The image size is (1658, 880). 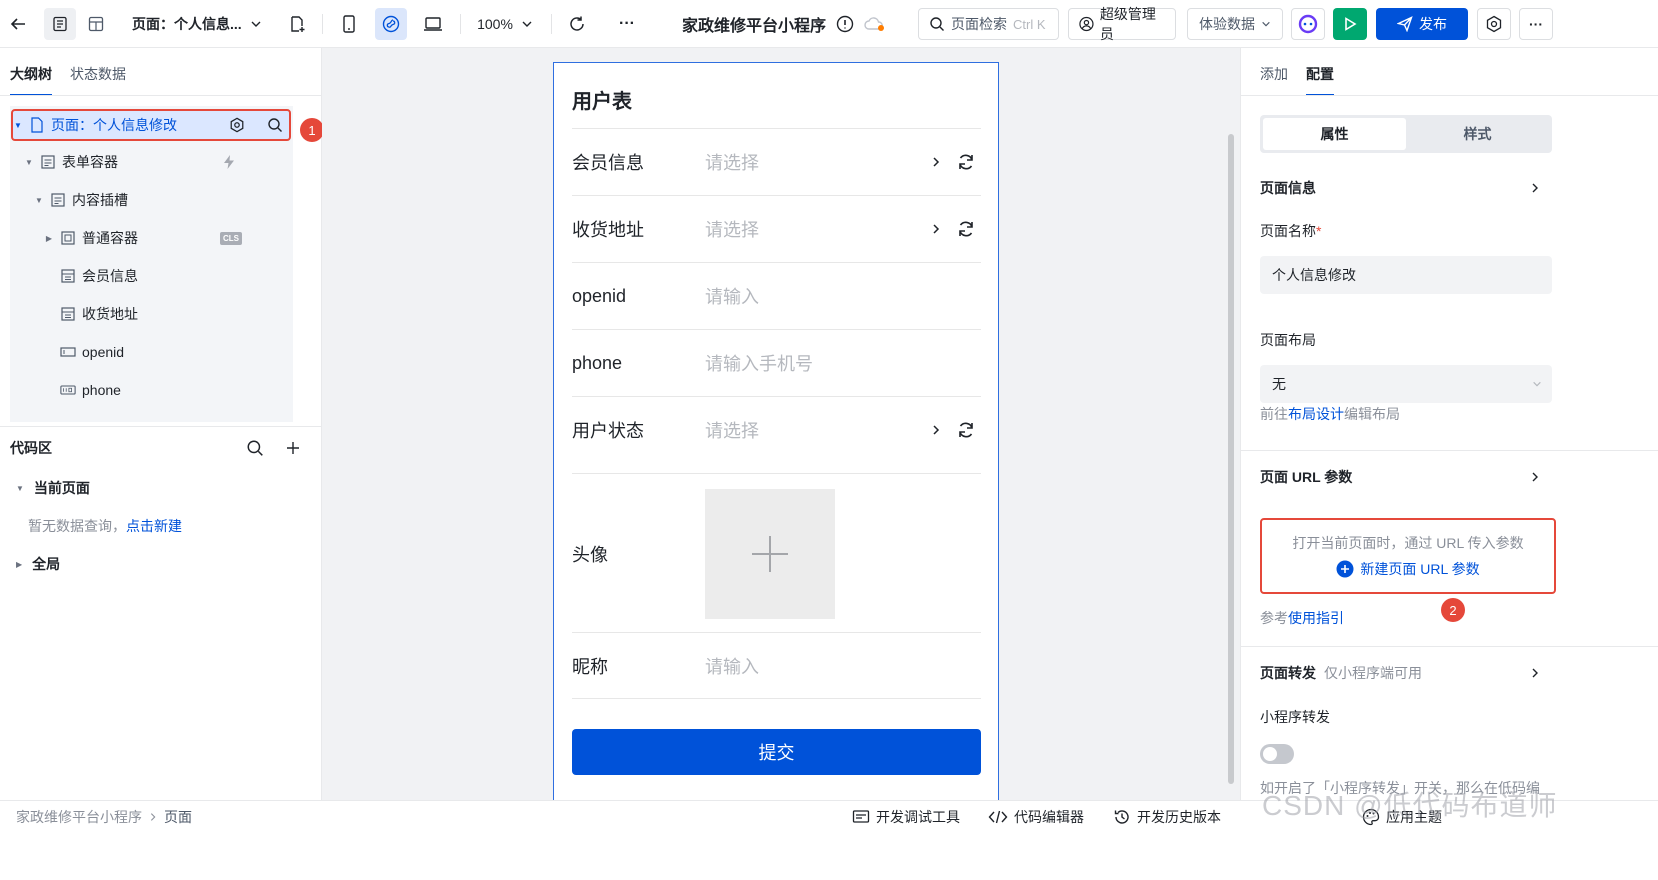 I want to click on info-icon, so click(x=845, y=24).